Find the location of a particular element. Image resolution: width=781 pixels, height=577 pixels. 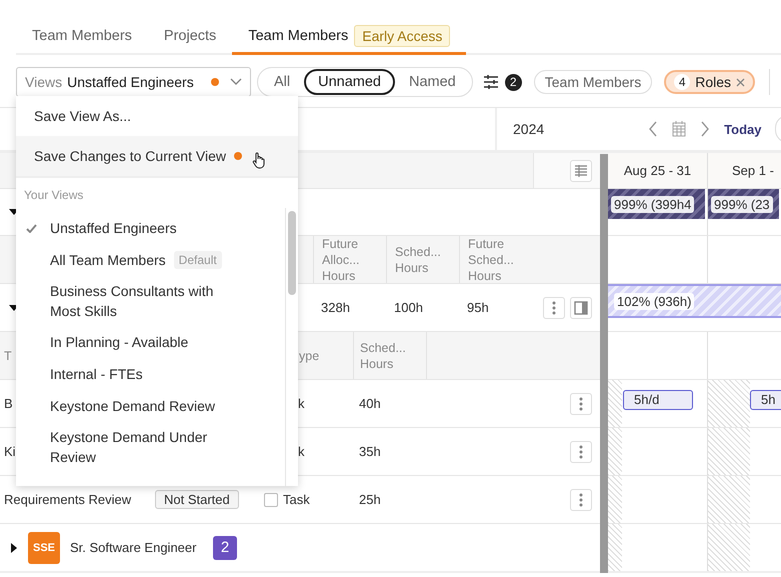

default-badge: Default is located at coordinates (198, 260).